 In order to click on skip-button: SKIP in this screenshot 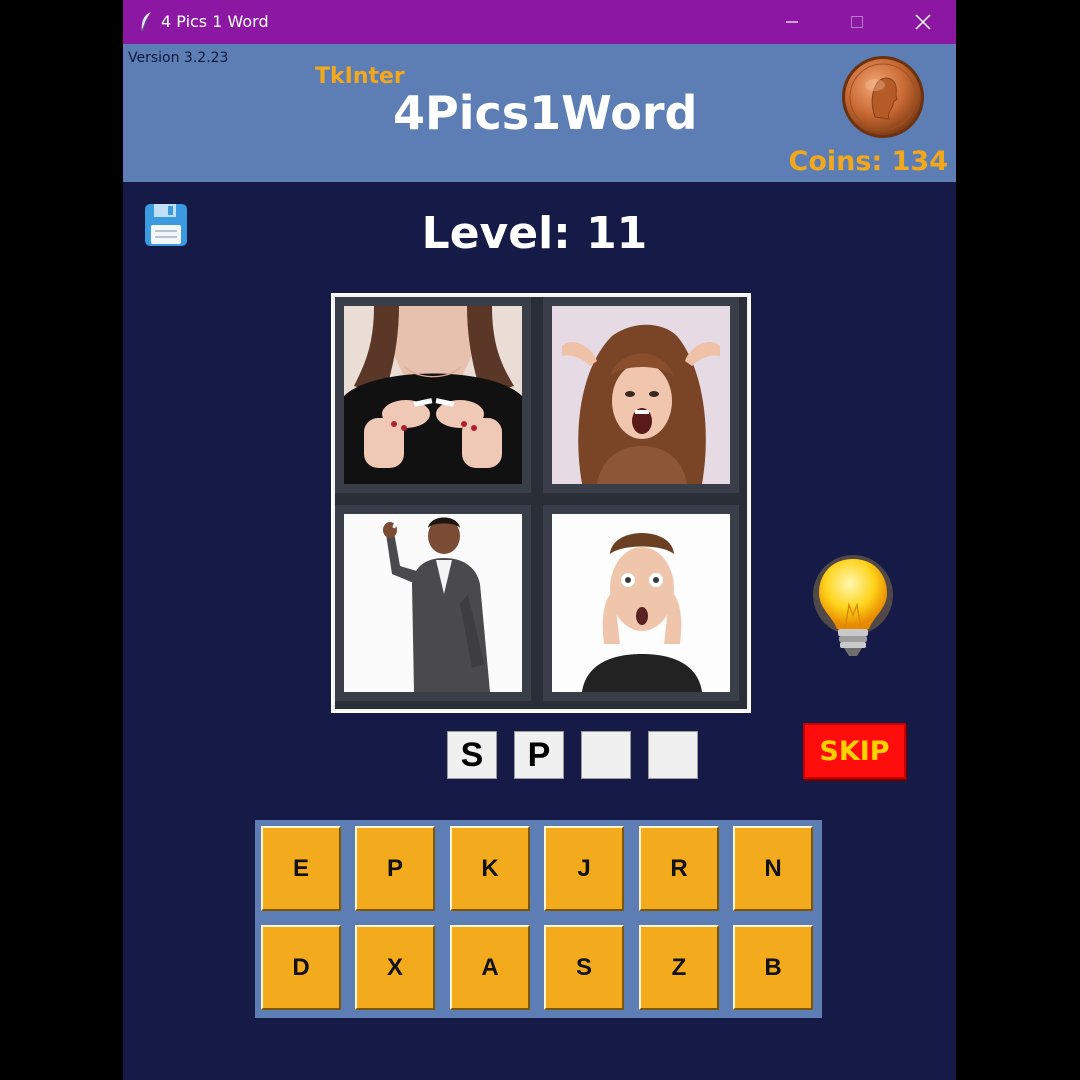, I will do `click(854, 751)`.